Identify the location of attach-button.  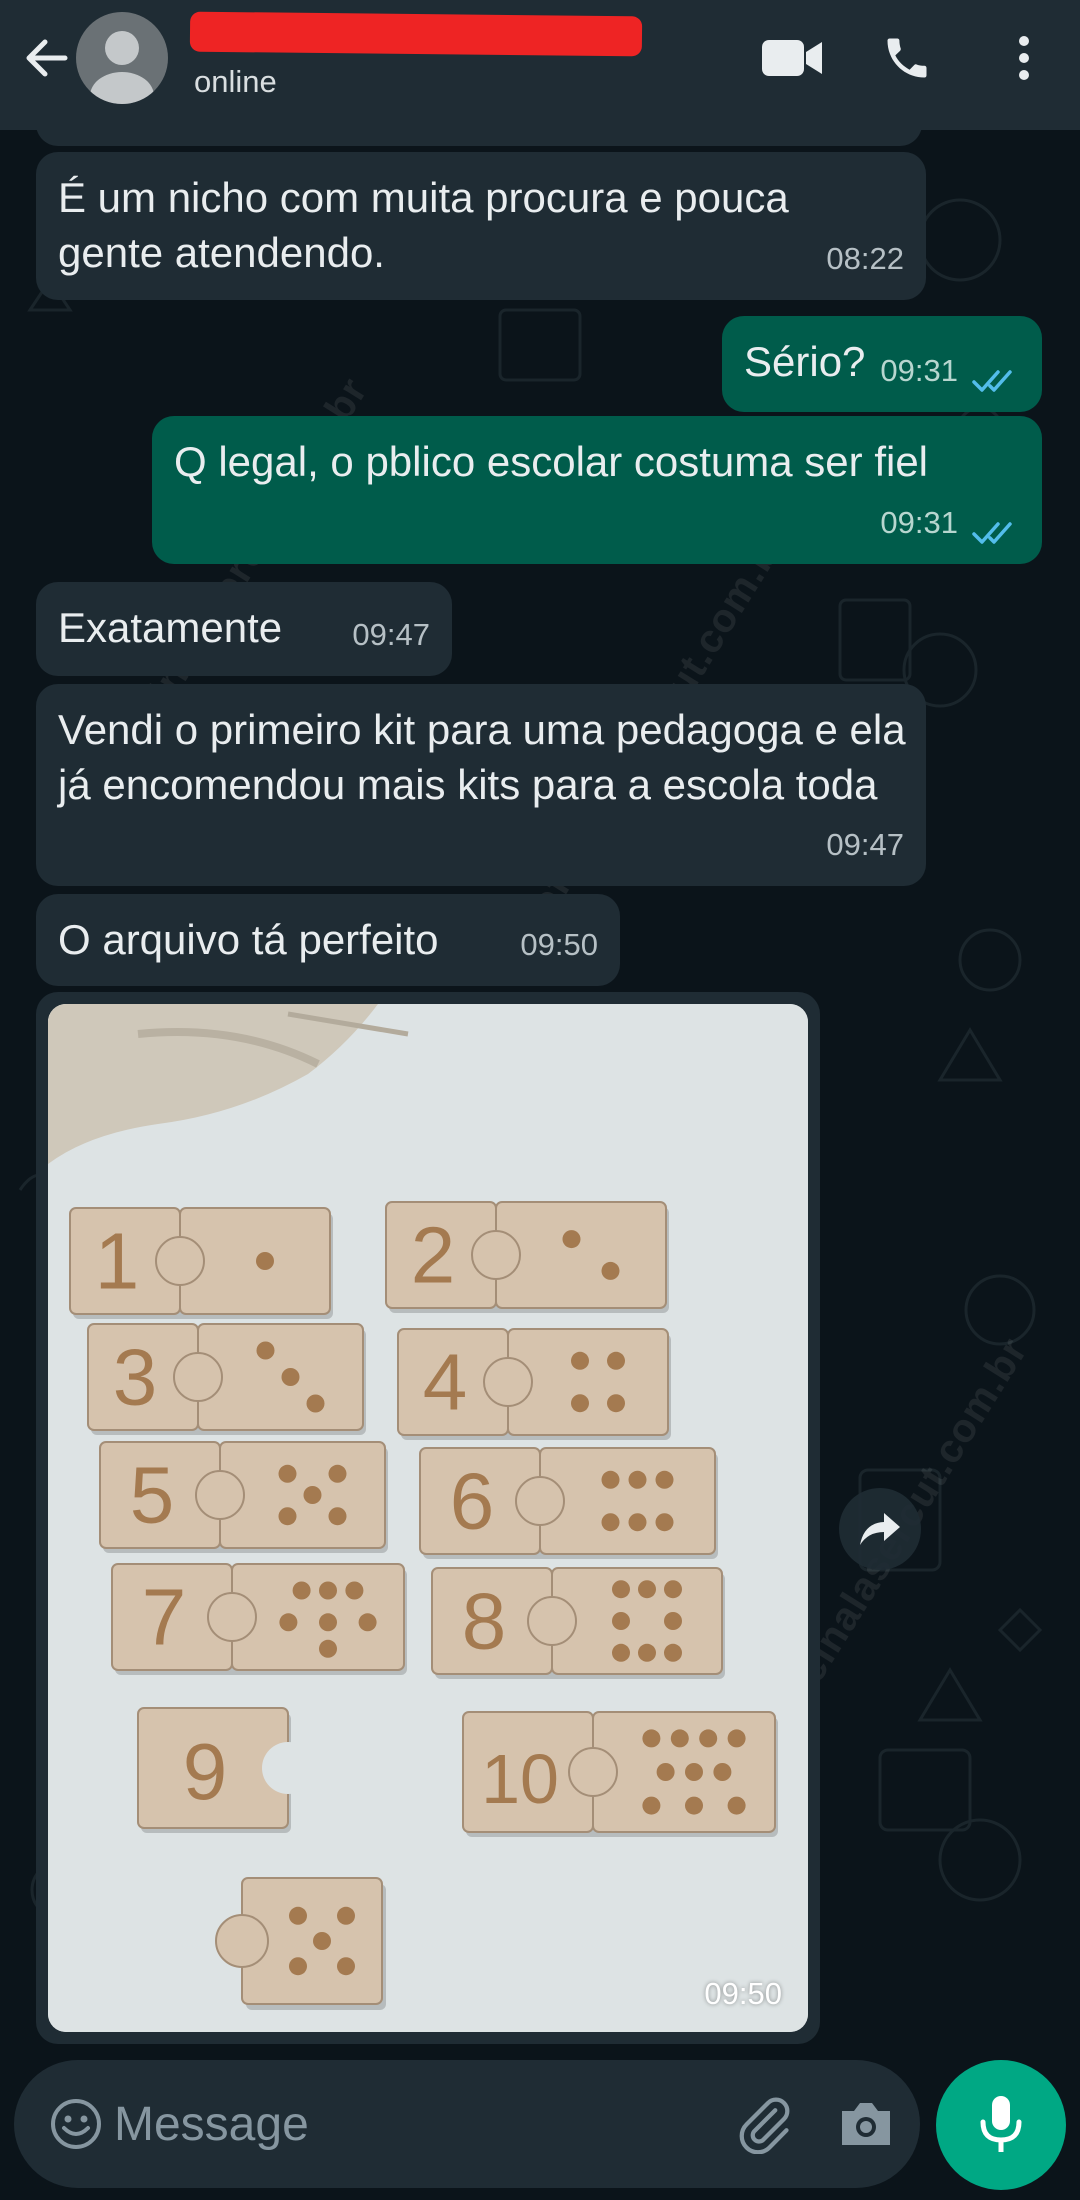
(764, 2124).